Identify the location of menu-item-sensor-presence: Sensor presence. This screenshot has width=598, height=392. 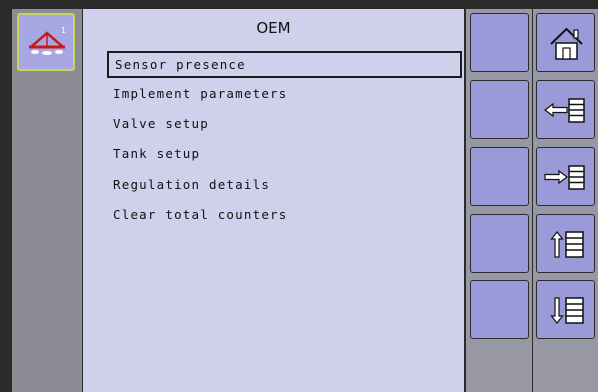
(284, 64).